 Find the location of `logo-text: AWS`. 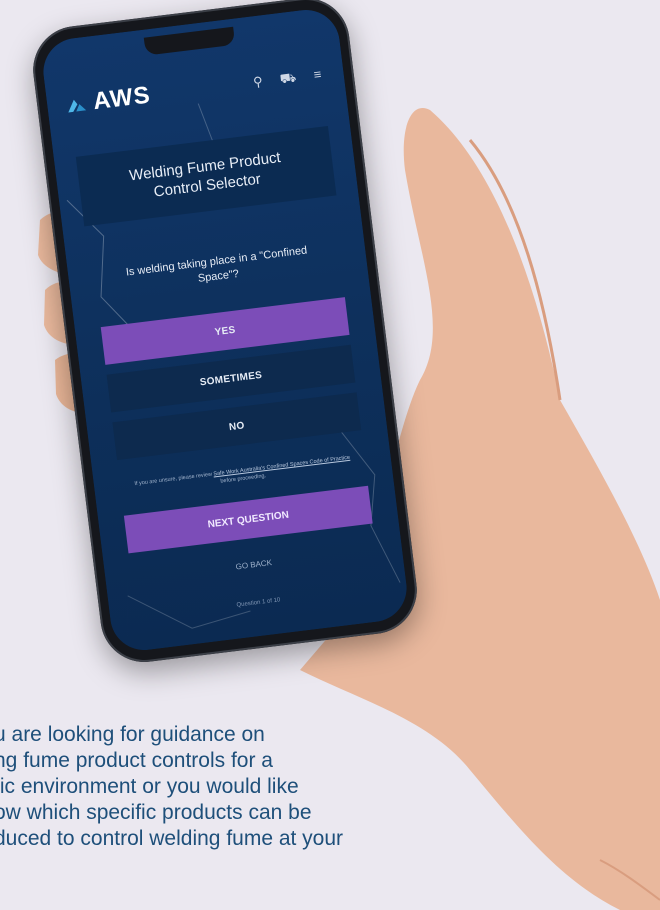

logo-text: AWS is located at coordinates (122, 98).